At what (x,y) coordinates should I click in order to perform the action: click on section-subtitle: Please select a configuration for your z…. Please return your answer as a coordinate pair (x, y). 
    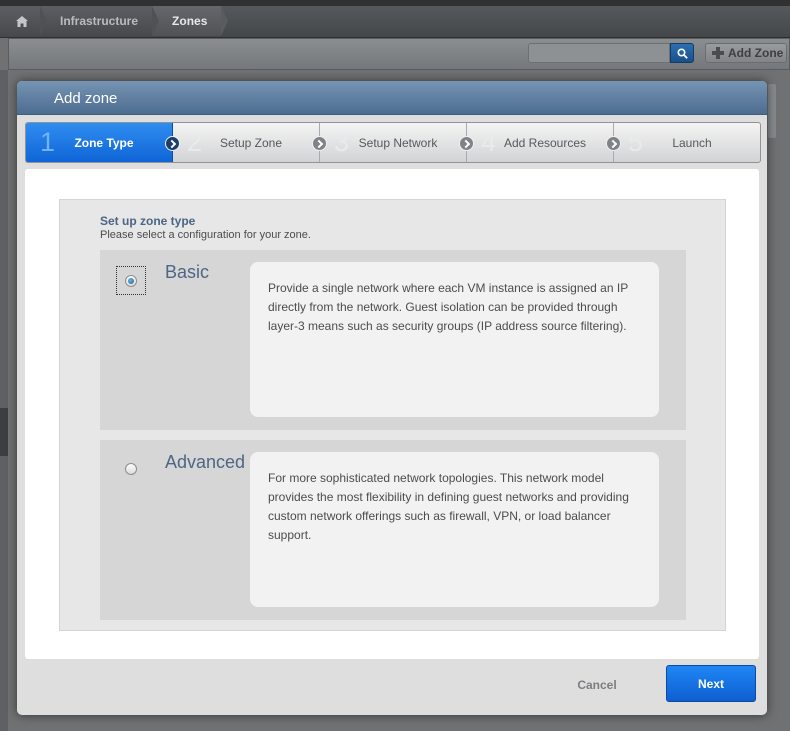
    Looking at the image, I should click on (205, 235).